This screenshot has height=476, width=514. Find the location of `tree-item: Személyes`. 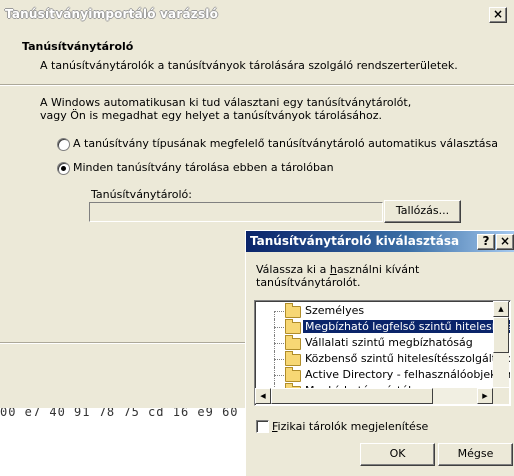

tree-item: Személyes is located at coordinates (375, 311).